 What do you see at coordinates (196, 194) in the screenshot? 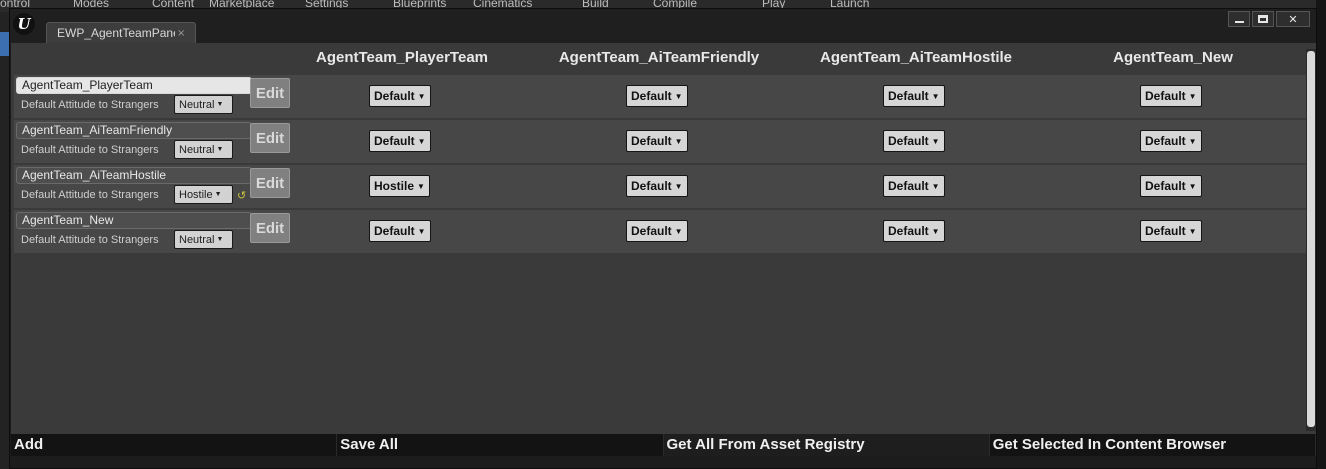
I see `attitude-value: Hostile` at bounding box center [196, 194].